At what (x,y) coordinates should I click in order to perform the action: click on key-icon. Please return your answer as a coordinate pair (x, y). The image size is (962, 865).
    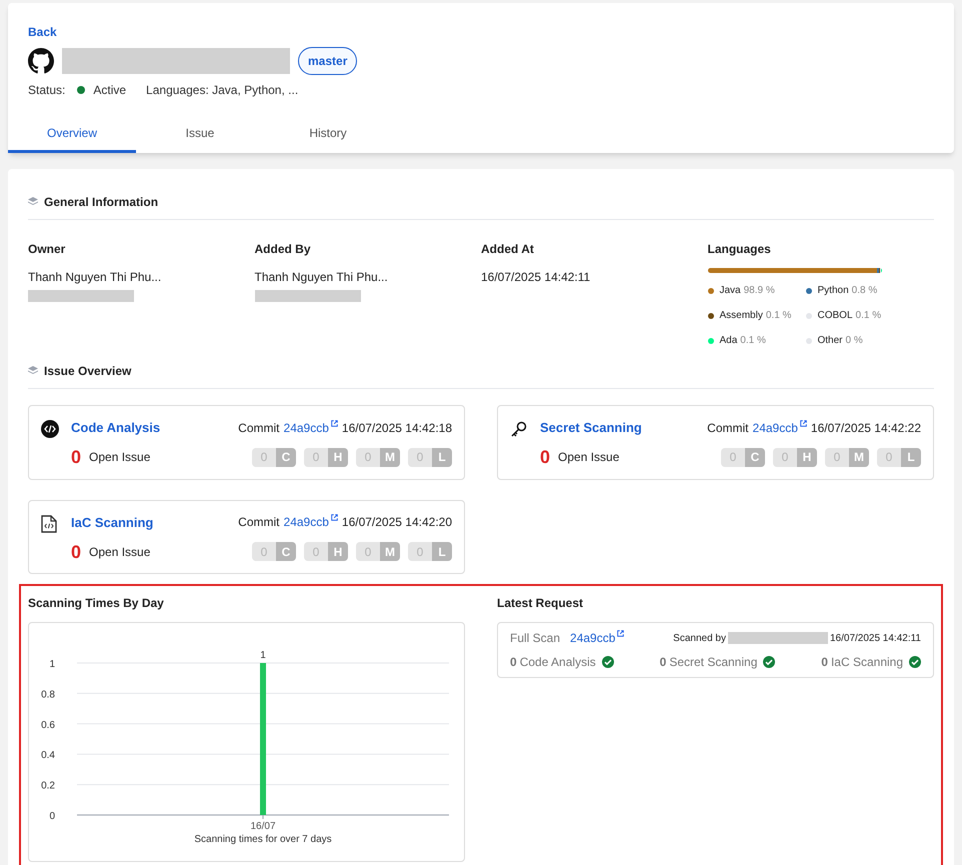
    Looking at the image, I should click on (519, 429).